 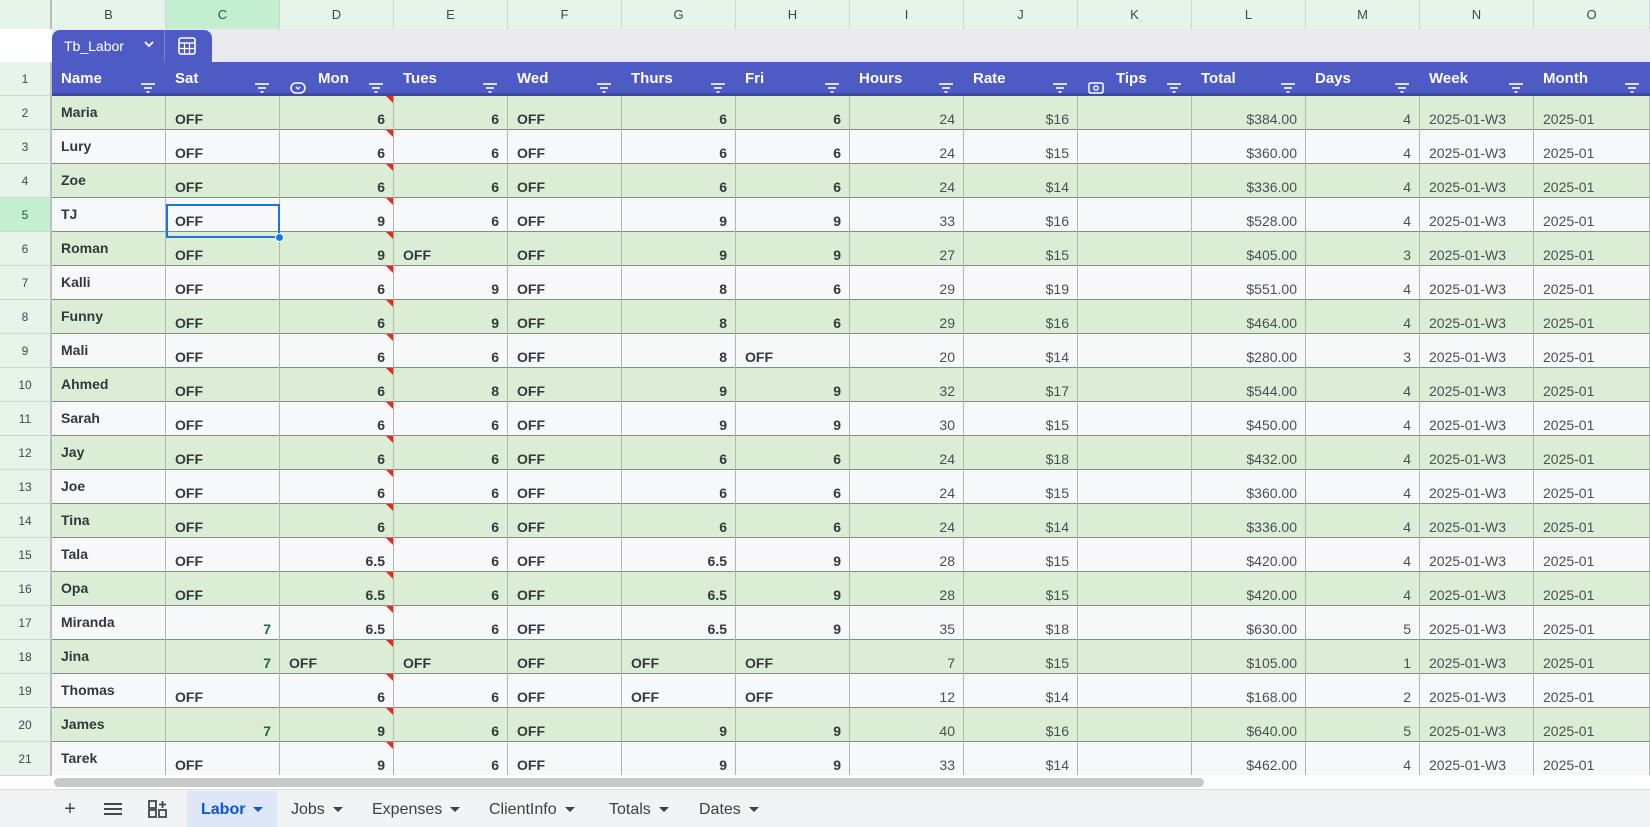 I want to click on row-number-4: 4, so click(x=26, y=181).